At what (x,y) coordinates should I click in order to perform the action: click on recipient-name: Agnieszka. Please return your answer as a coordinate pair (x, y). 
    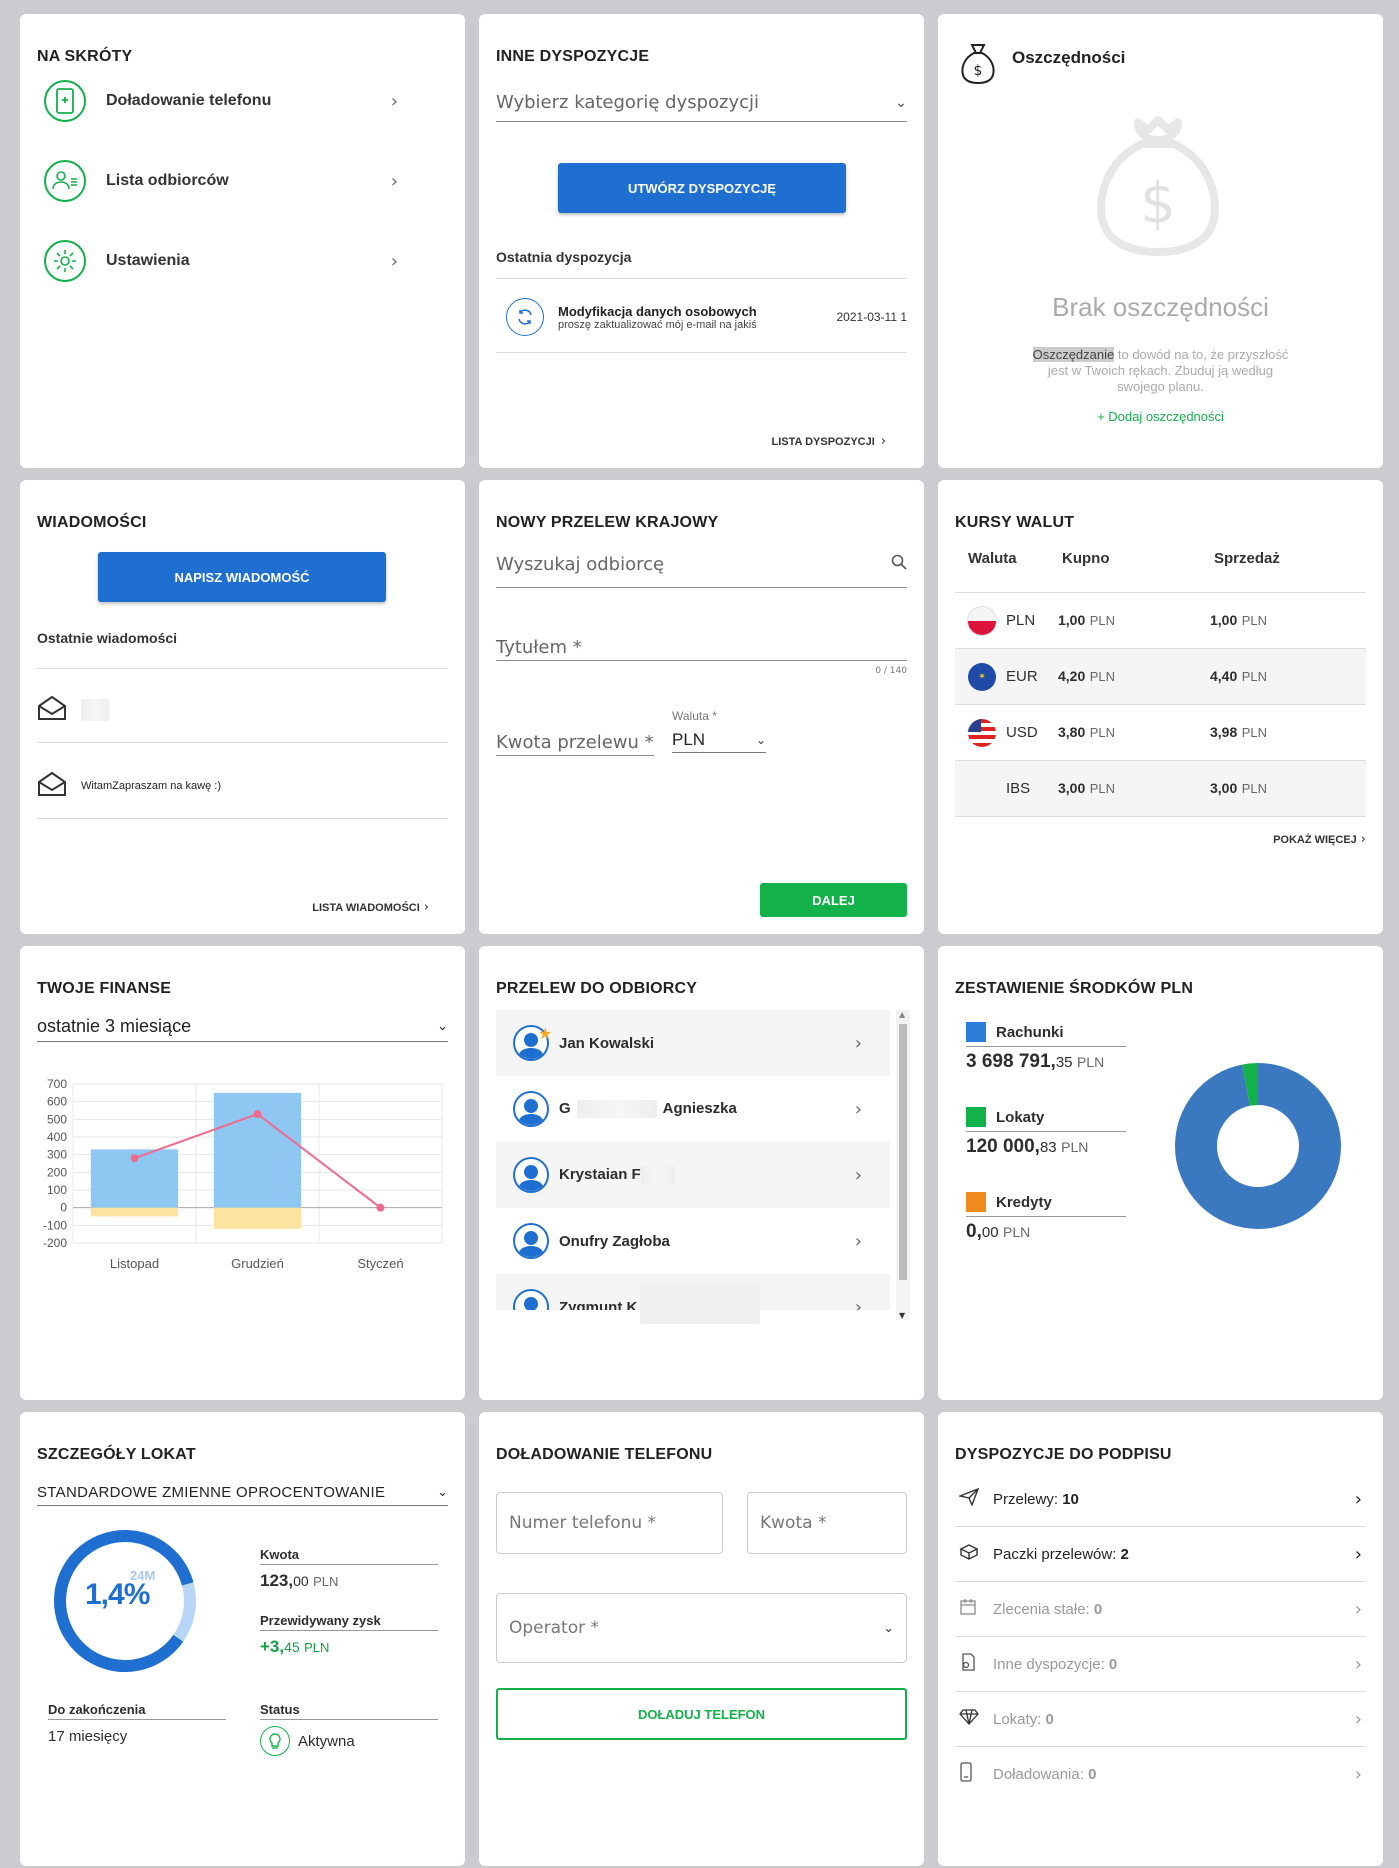
    Looking at the image, I should click on (699, 1108).